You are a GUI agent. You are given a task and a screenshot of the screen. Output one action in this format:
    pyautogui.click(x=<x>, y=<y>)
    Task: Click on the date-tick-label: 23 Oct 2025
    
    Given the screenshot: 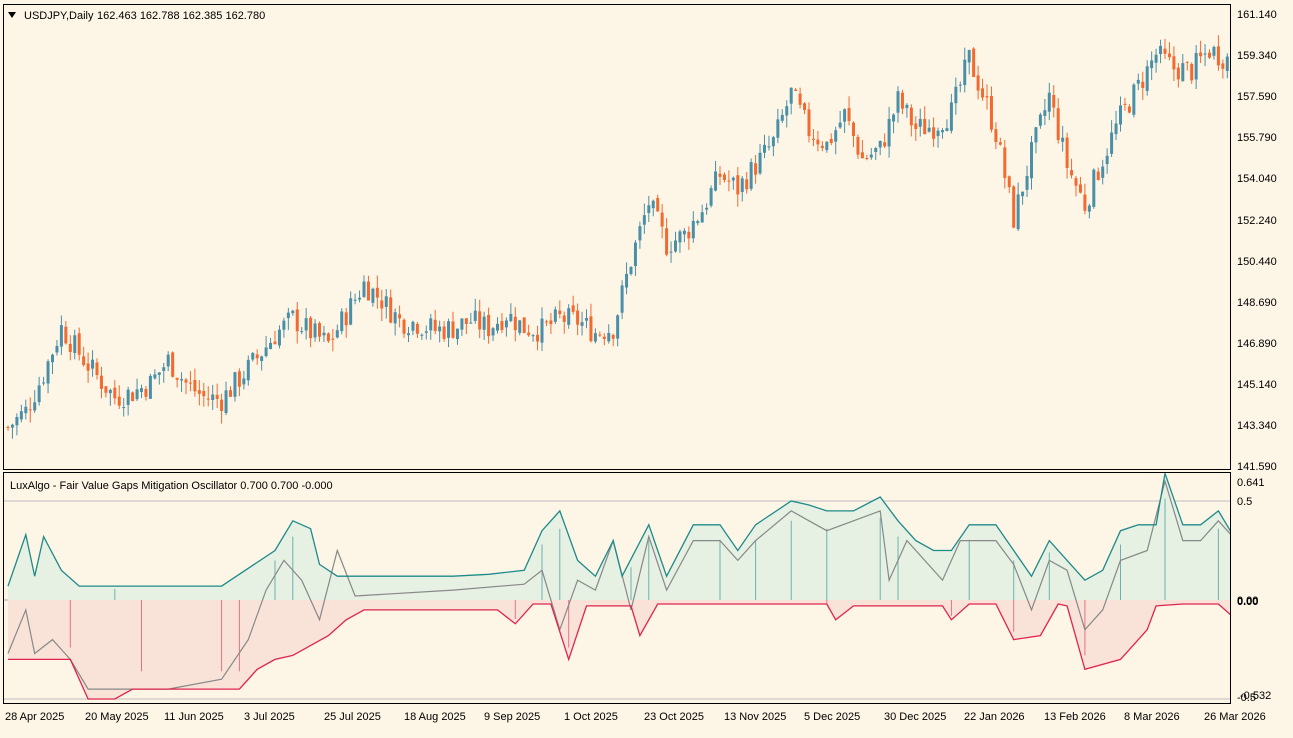 What is the action you would take?
    pyautogui.click(x=674, y=717)
    